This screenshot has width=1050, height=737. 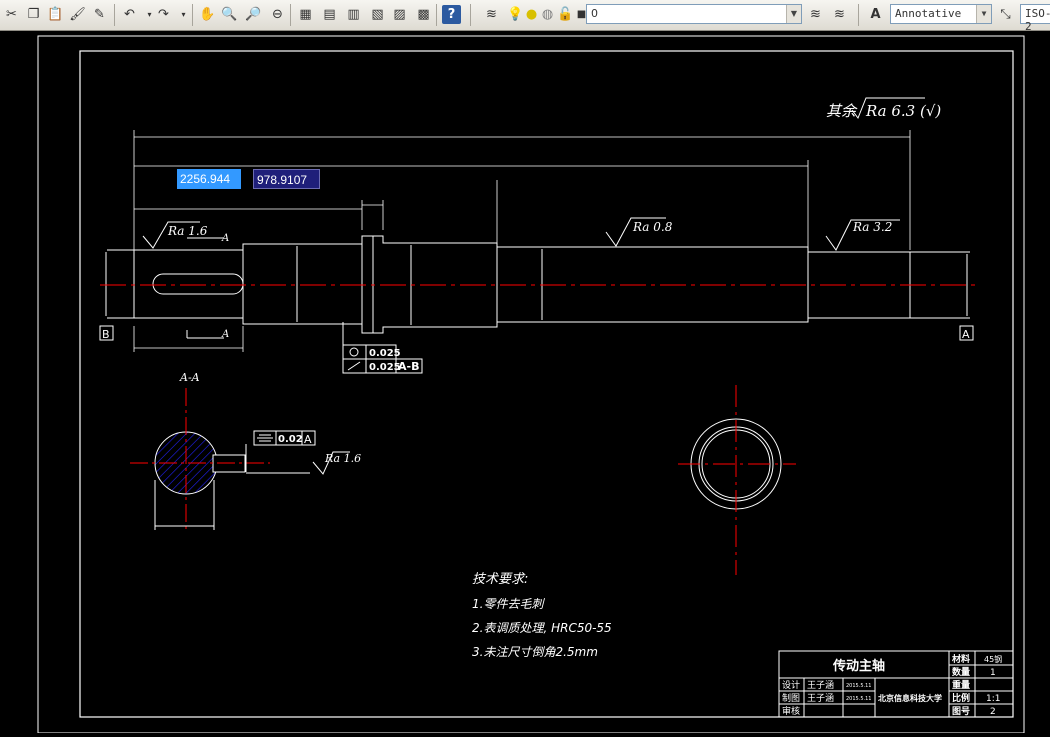 What do you see at coordinates (229, 14) in the screenshot?
I see `zoom-realtime-icon: 🔍` at bounding box center [229, 14].